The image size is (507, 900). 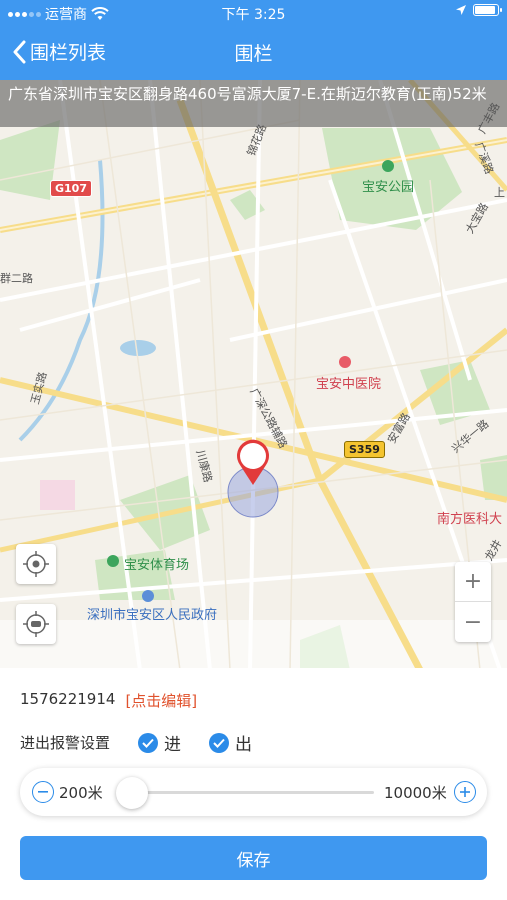 What do you see at coordinates (415, 793) in the screenshot?
I see `range-max-label: 10000米` at bounding box center [415, 793].